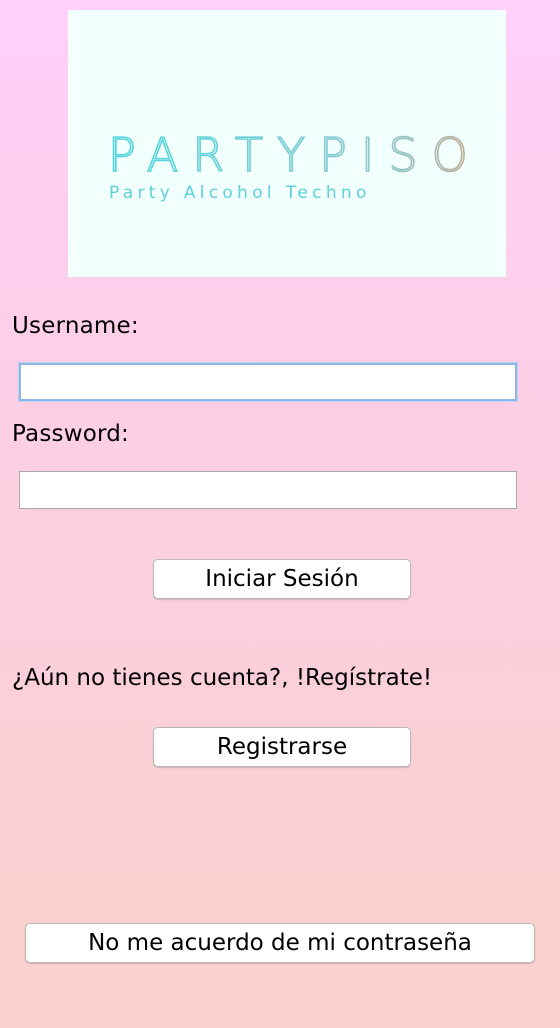 This screenshot has height=1028, width=560. What do you see at coordinates (222, 678) in the screenshot?
I see `register-prompt: ¿Aún no tienes cuenta?, !Regístrate!` at bounding box center [222, 678].